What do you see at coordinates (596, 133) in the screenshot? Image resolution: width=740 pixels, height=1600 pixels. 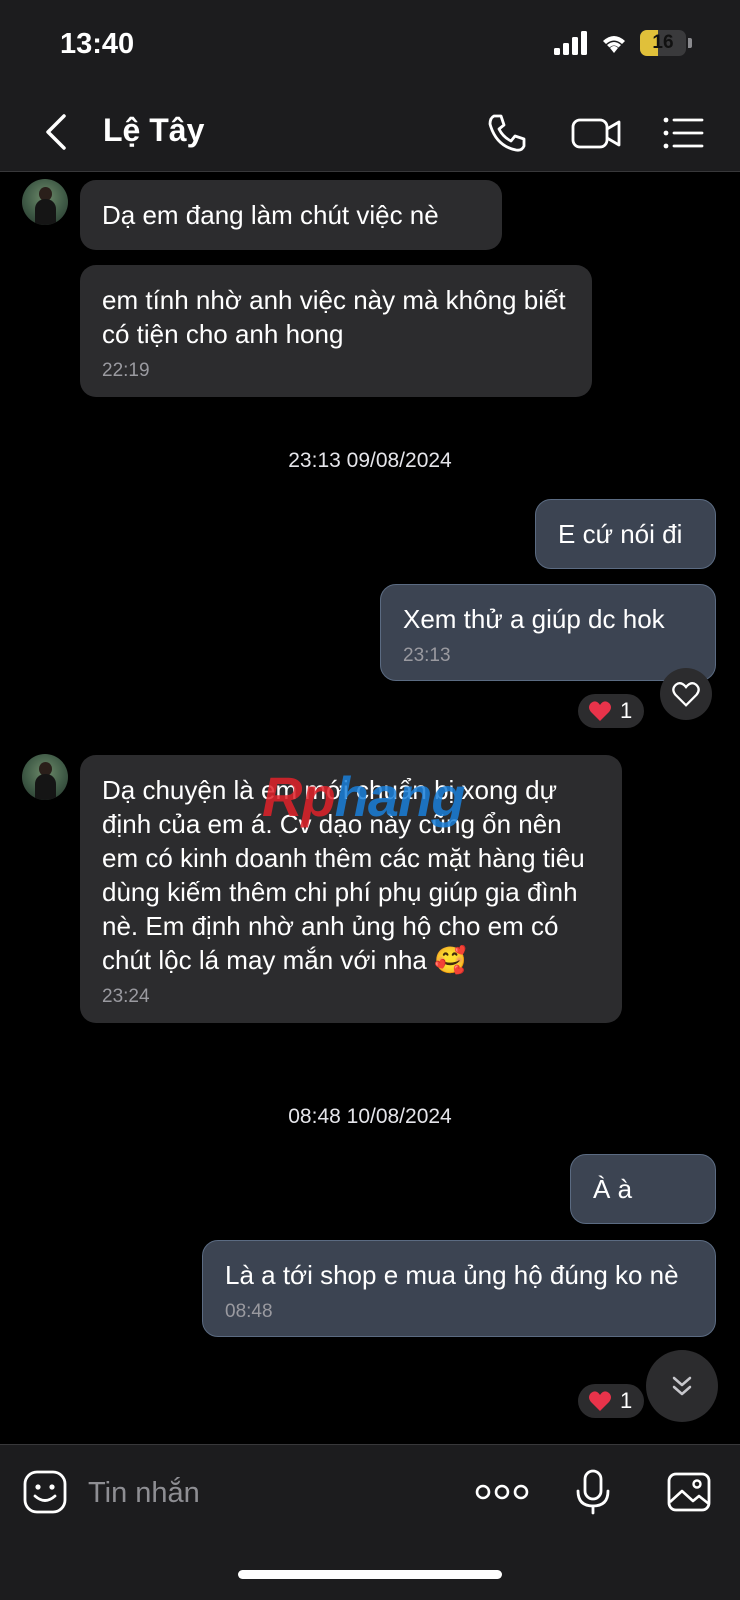 I see `video-call-icon` at bounding box center [596, 133].